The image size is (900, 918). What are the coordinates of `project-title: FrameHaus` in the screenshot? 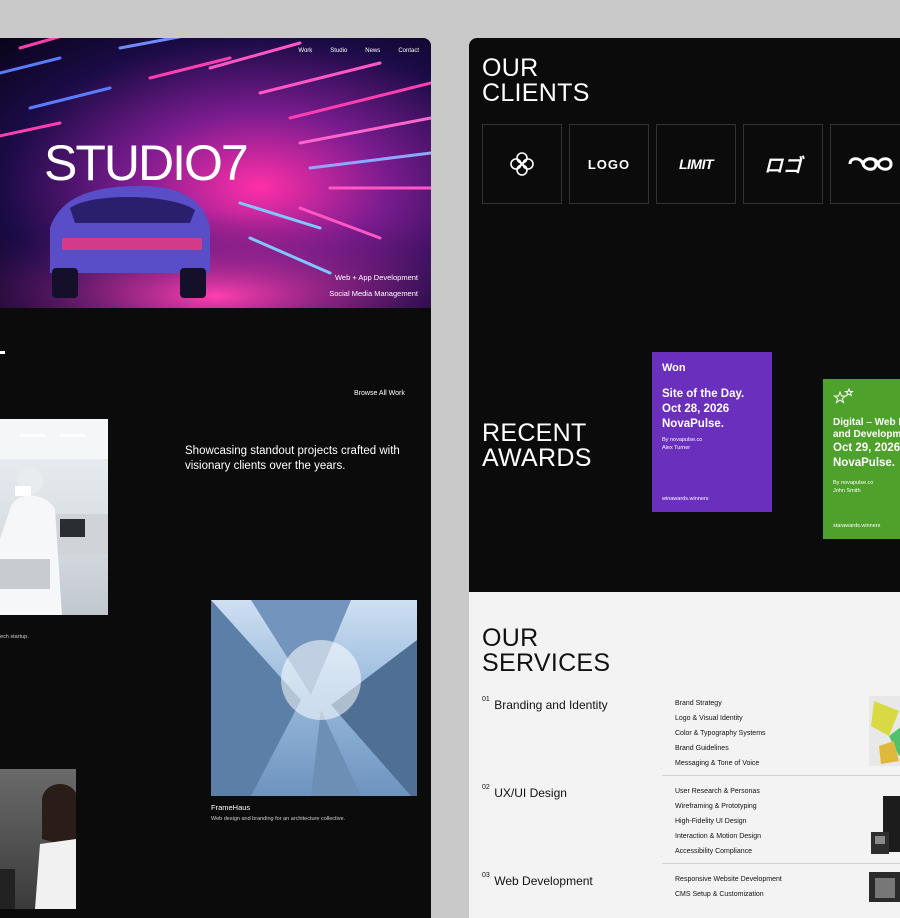 It's located at (231, 807).